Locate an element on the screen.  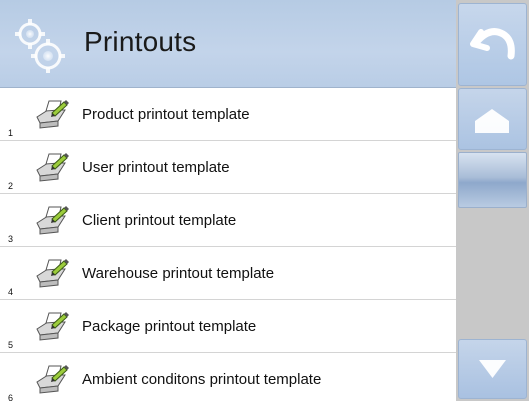
list-item: 3 Client printout template is located at coordinates (228, 220).